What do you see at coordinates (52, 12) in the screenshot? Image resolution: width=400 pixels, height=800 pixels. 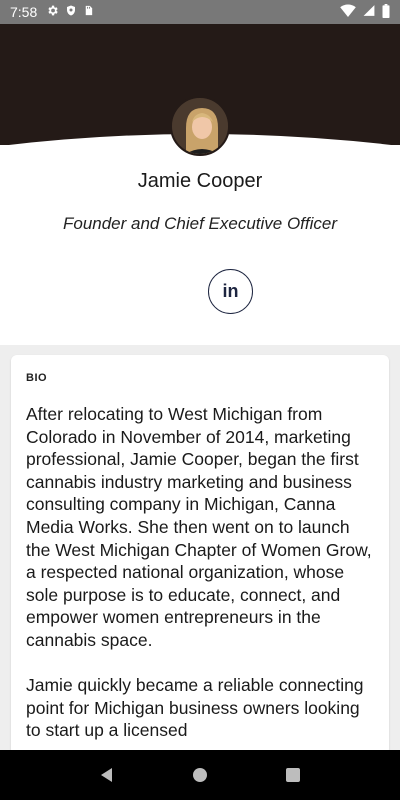 I see `gear-icon` at bounding box center [52, 12].